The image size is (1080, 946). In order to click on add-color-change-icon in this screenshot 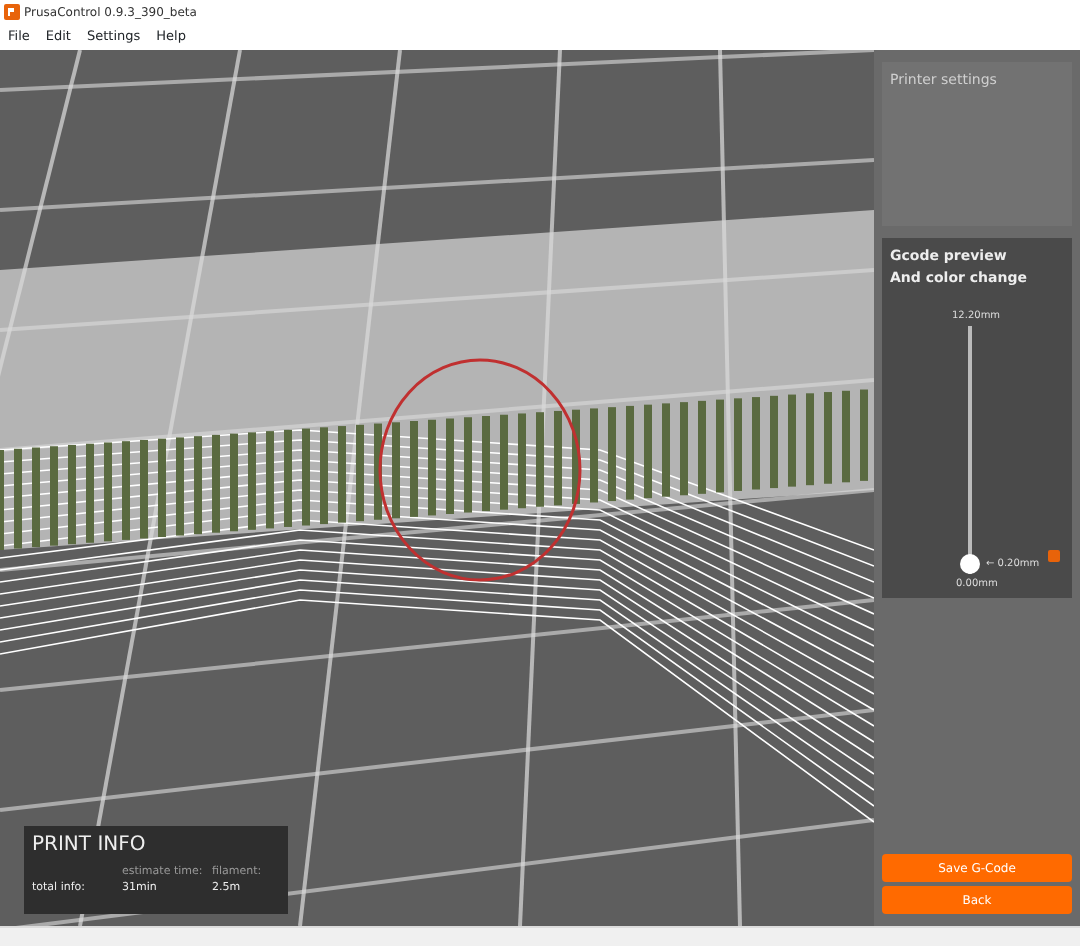, I will do `click(1054, 556)`.